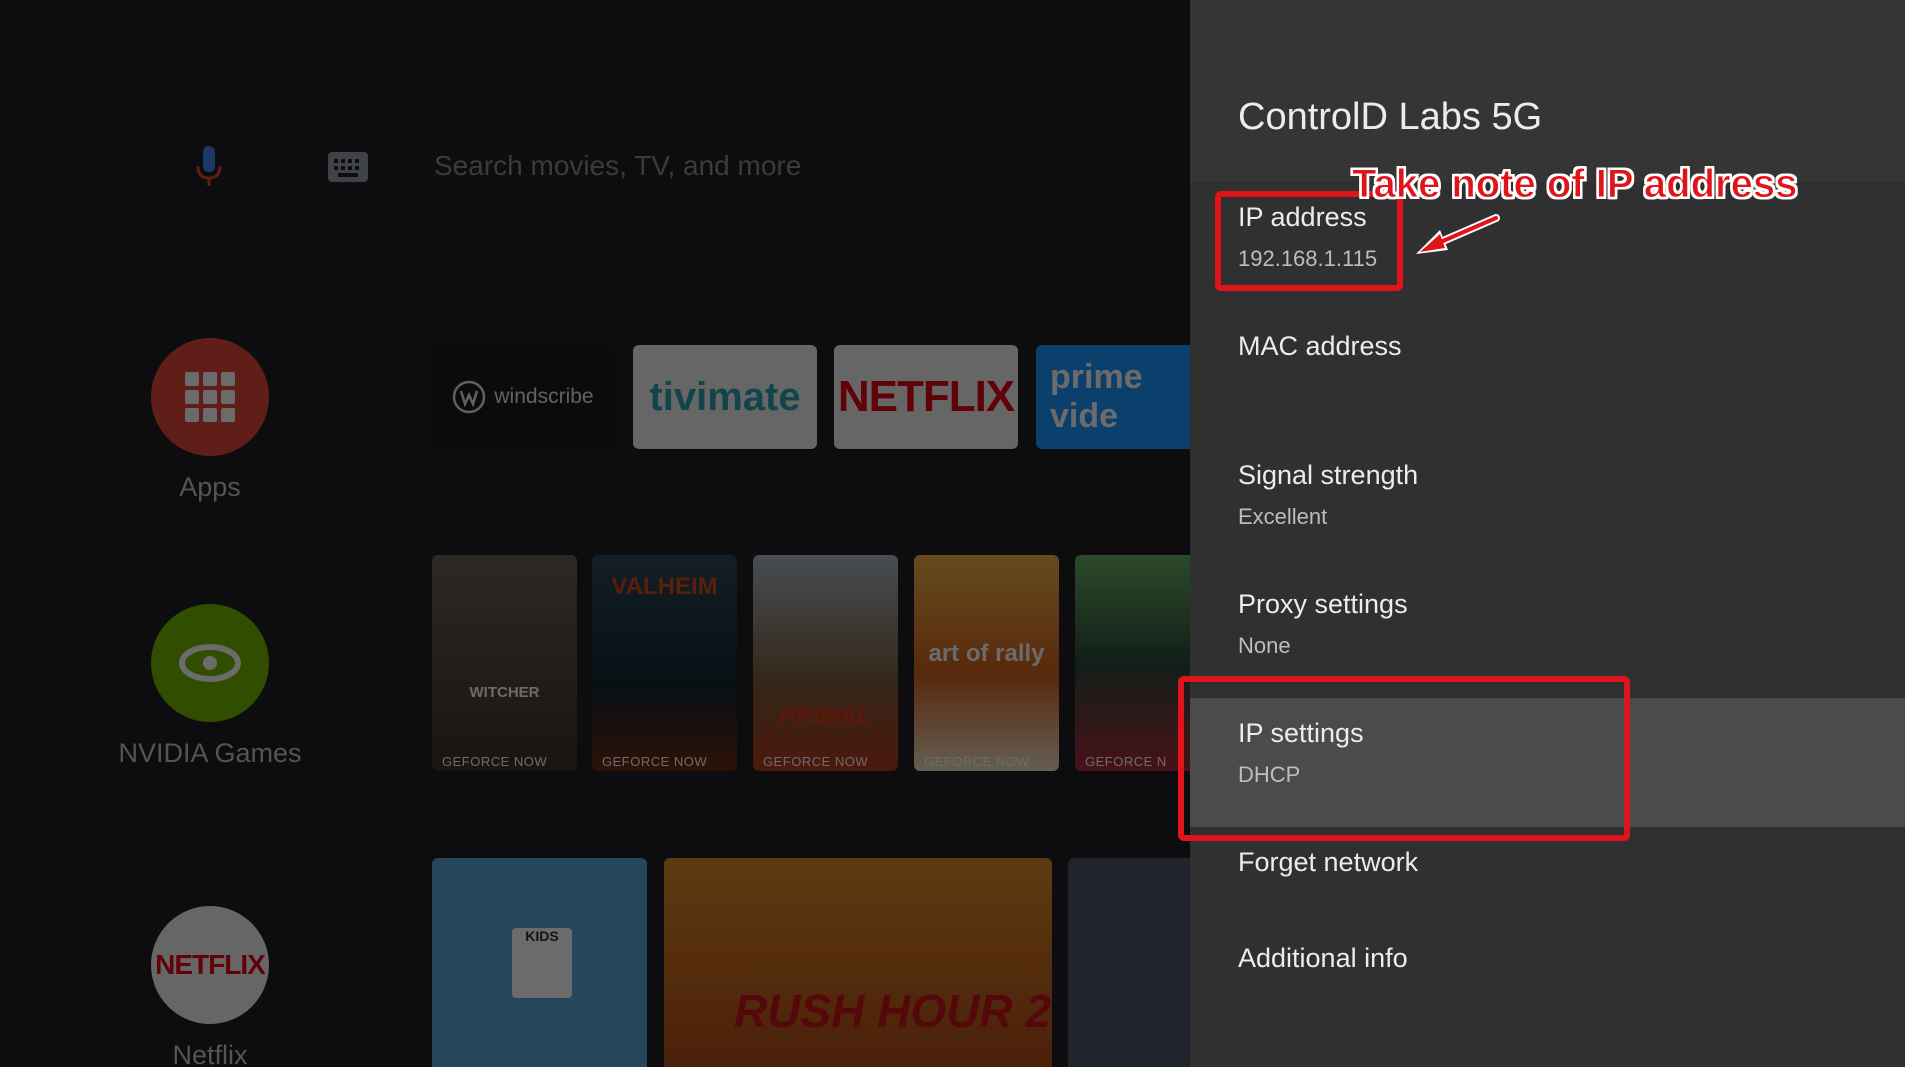 This screenshot has height=1067, width=1905. I want to click on setting-title: Signal strength, so click(1328, 475).